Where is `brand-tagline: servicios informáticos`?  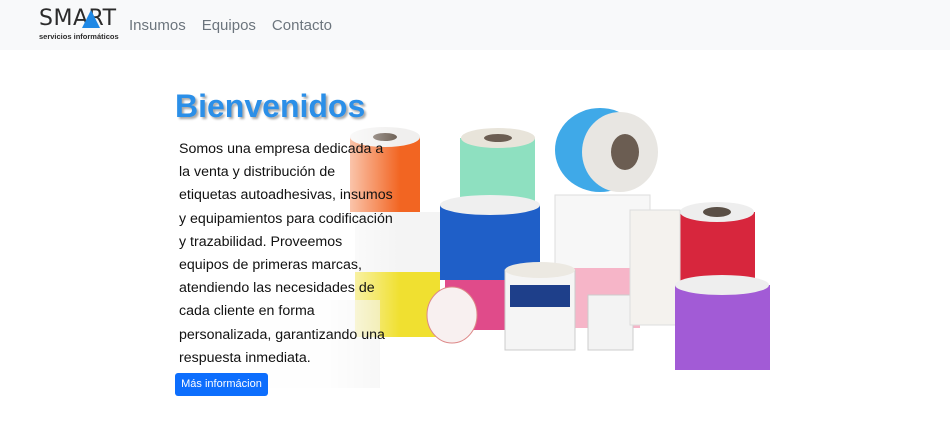
brand-tagline: servicios informáticos is located at coordinates (79, 36).